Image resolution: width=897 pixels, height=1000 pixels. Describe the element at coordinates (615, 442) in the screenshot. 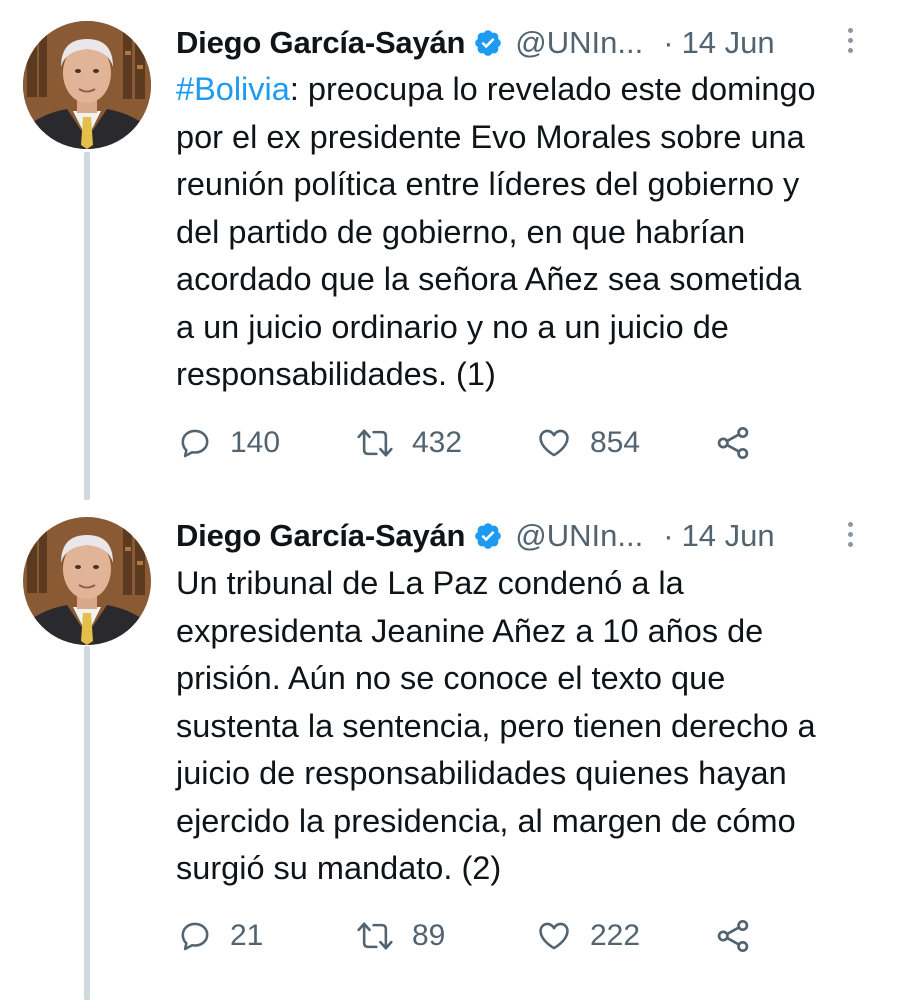

I see `like-count: 854` at that location.